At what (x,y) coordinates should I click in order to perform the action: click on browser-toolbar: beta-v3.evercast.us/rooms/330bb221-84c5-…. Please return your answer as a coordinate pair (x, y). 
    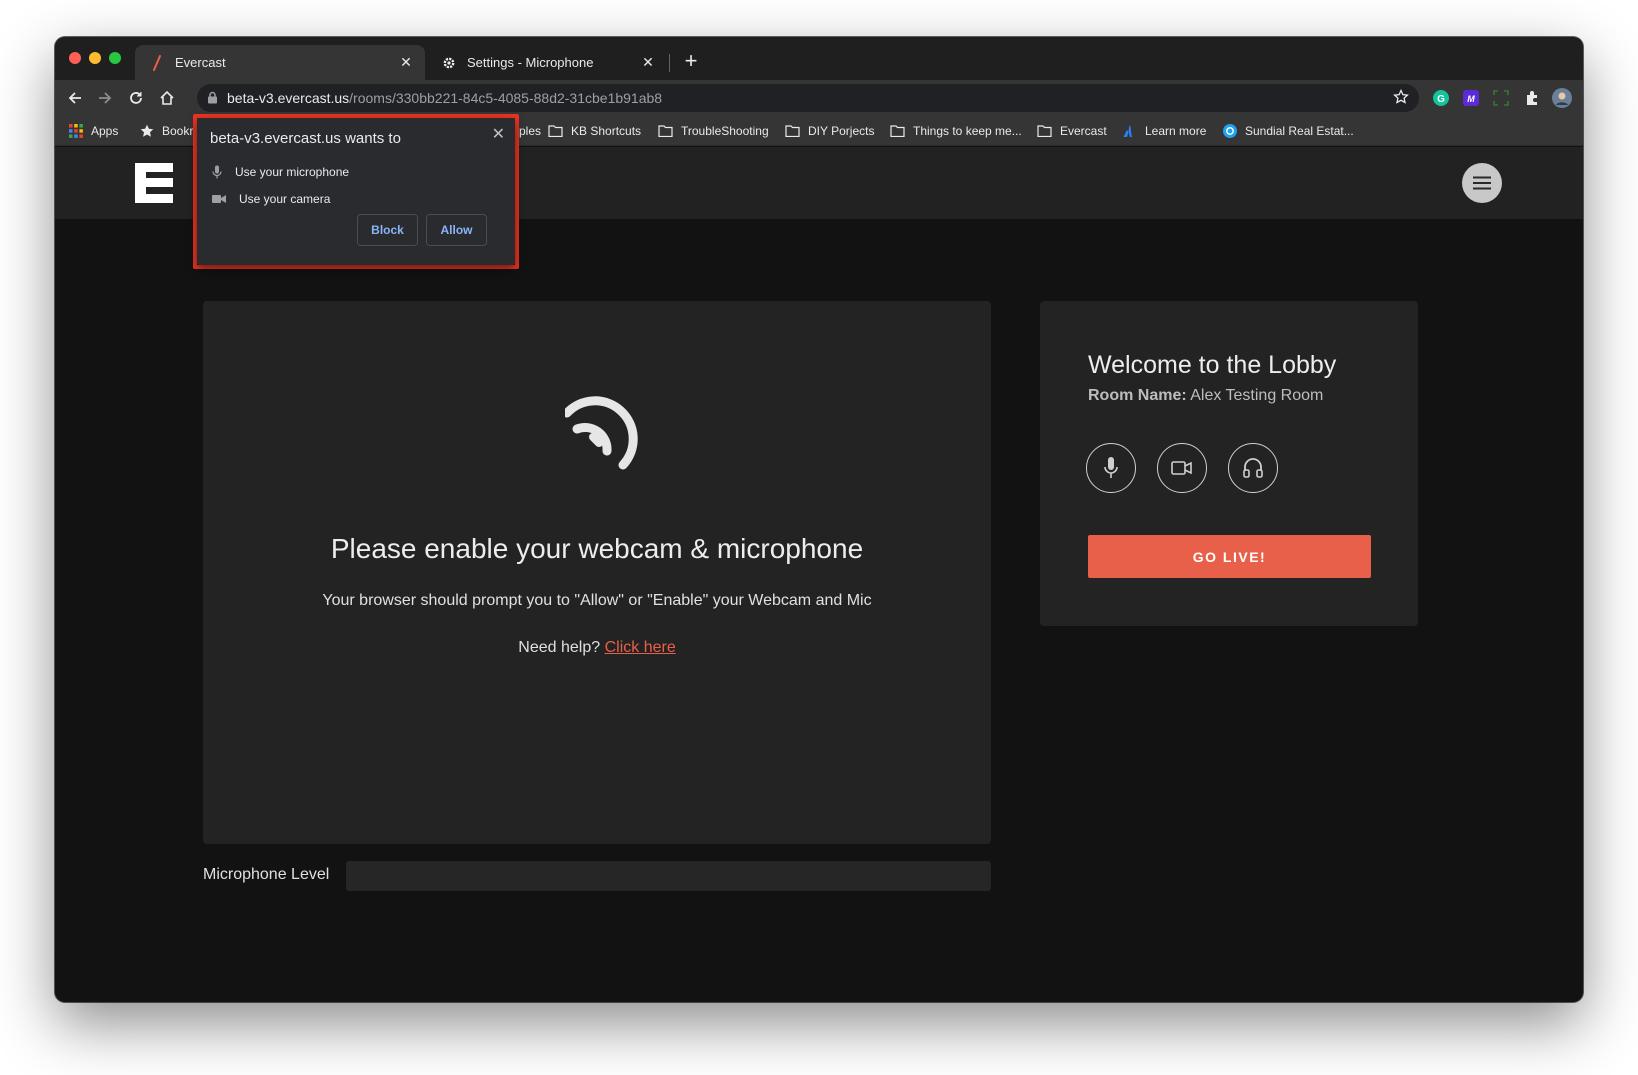
    Looking at the image, I should click on (819, 98).